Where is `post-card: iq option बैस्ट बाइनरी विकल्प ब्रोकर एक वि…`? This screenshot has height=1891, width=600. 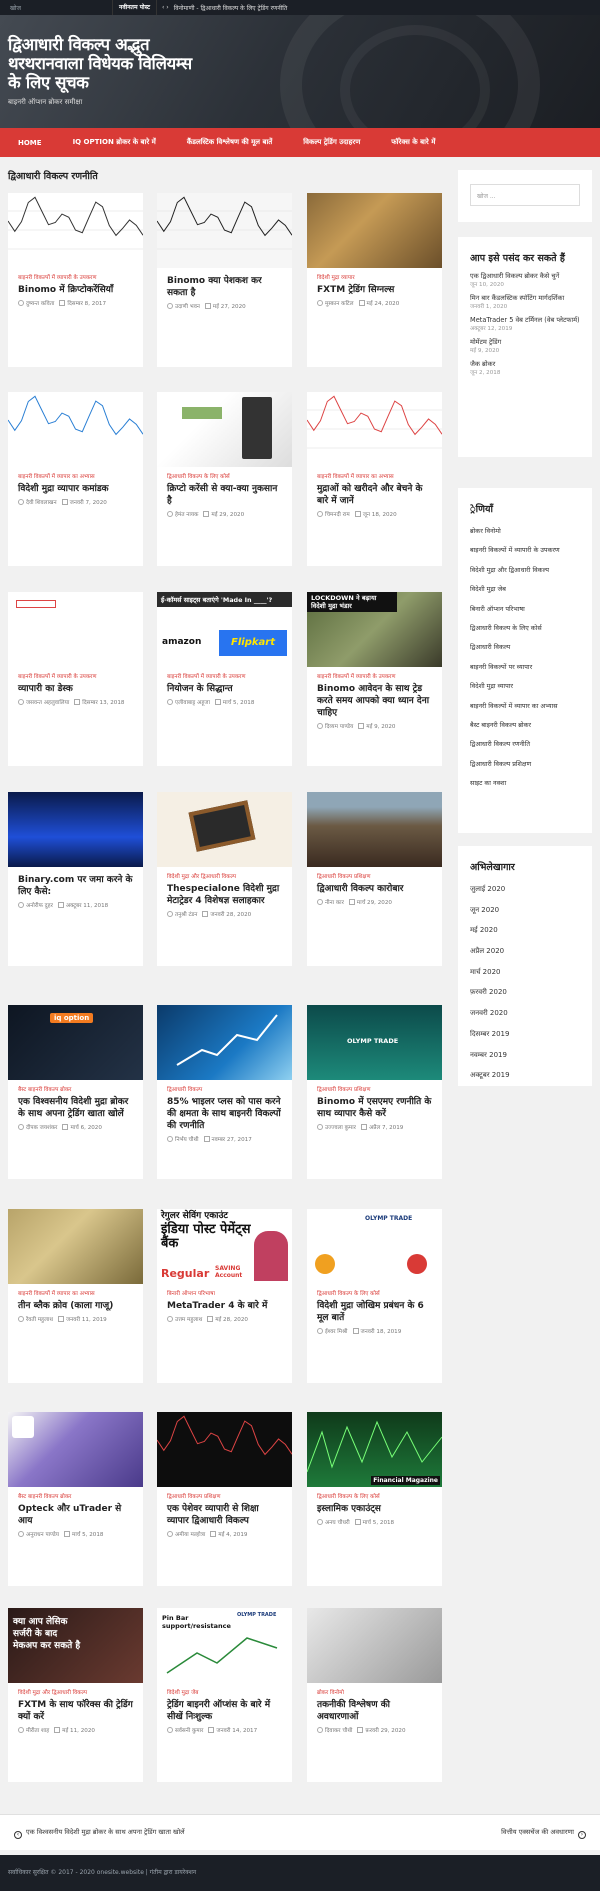 post-card: iq option बैस्ट बाइनरी विकल्प ब्रोकर एक वि… is located at coordinates (75, 1092).